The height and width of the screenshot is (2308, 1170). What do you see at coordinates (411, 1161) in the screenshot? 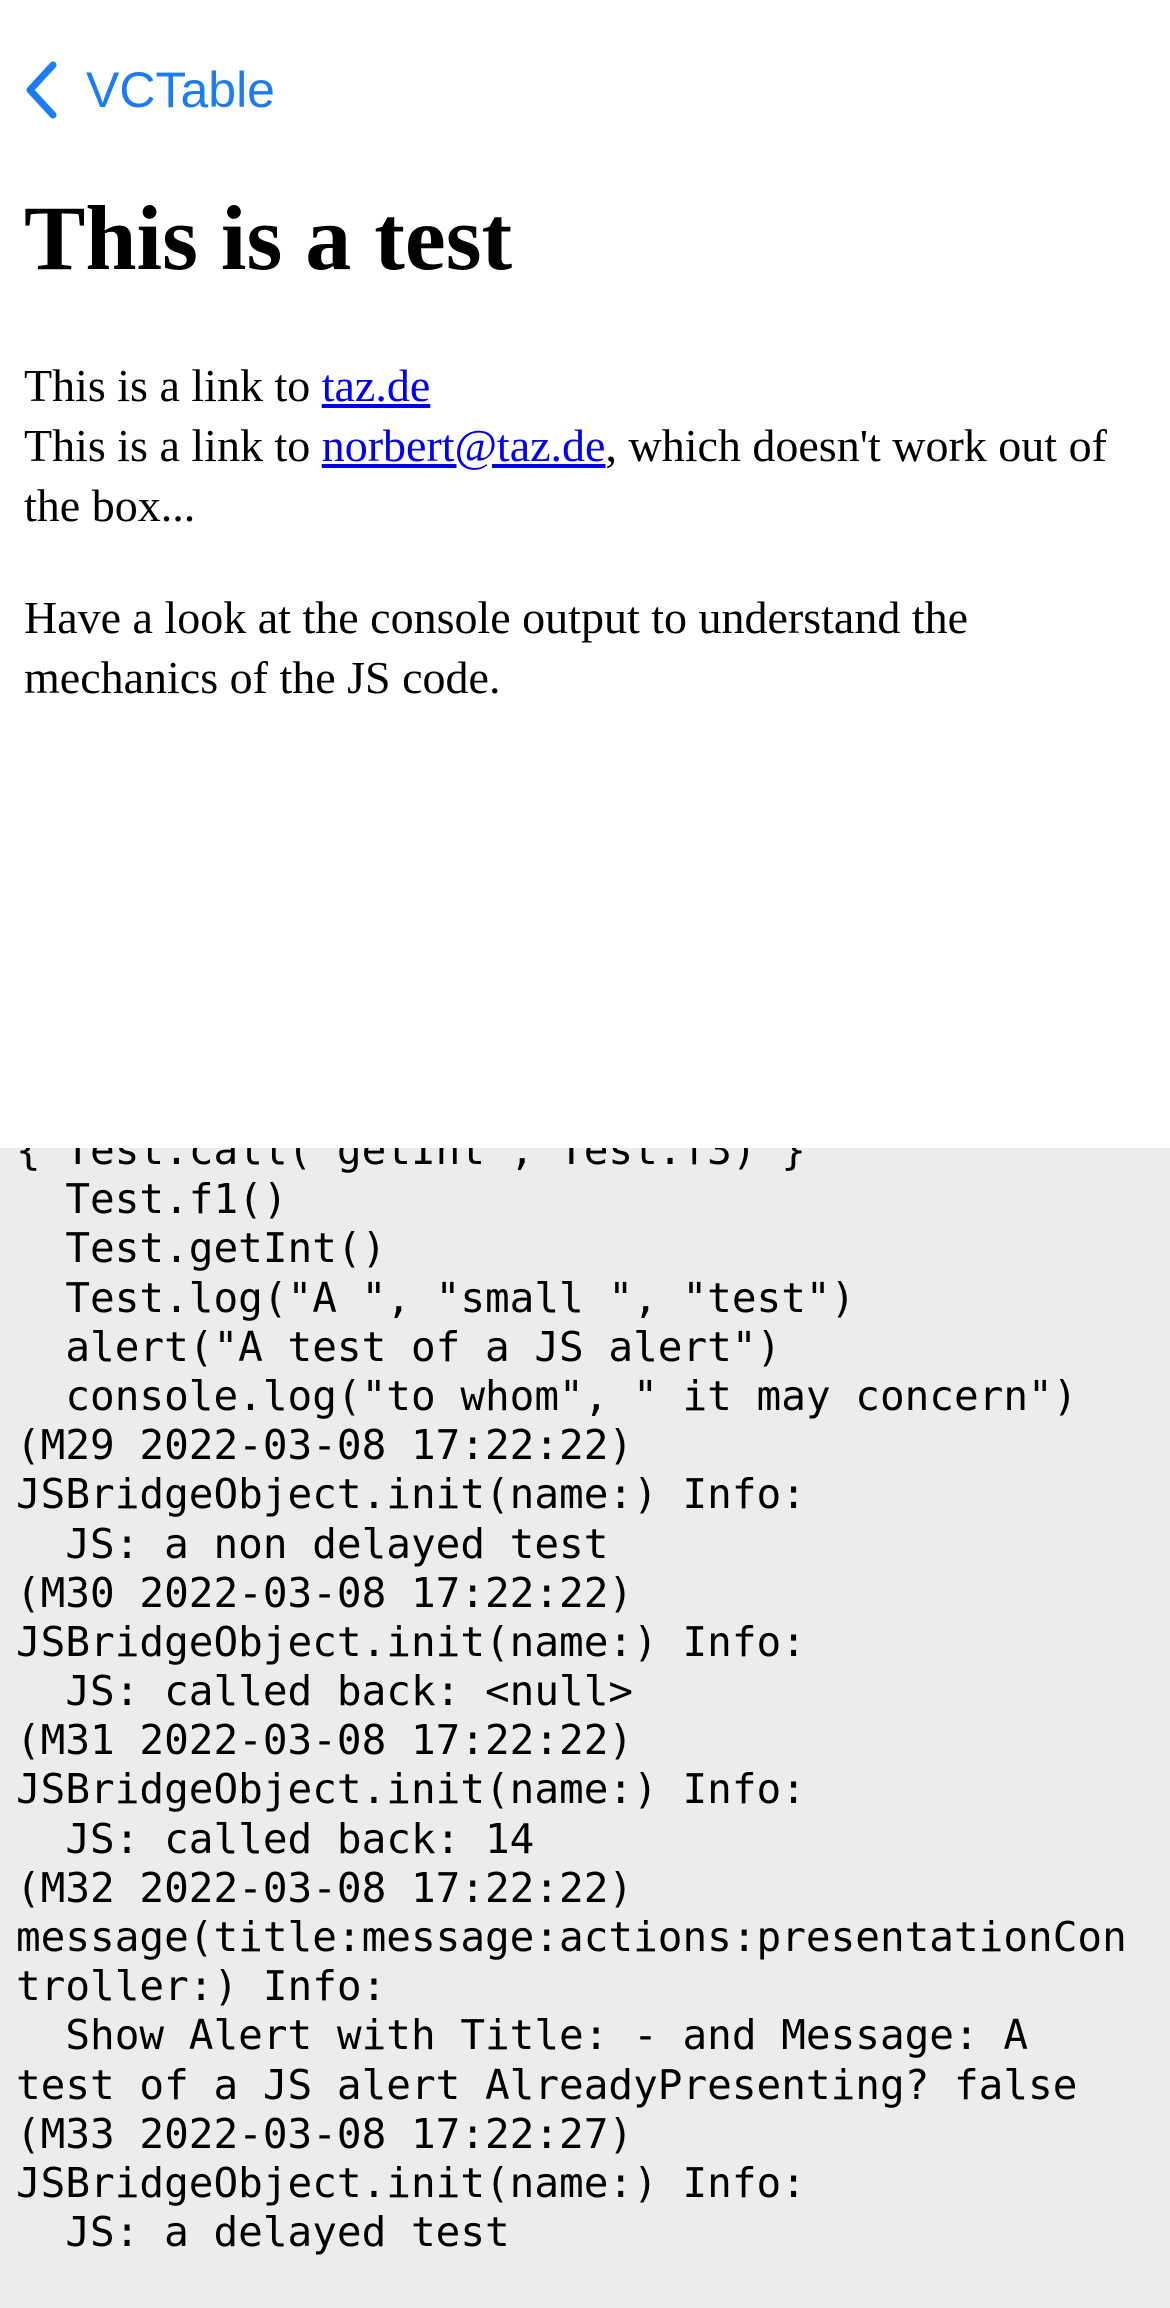
I see `console-line: { Test.call("getInt", Test.f3) }` at bounding box center [411, 1161].